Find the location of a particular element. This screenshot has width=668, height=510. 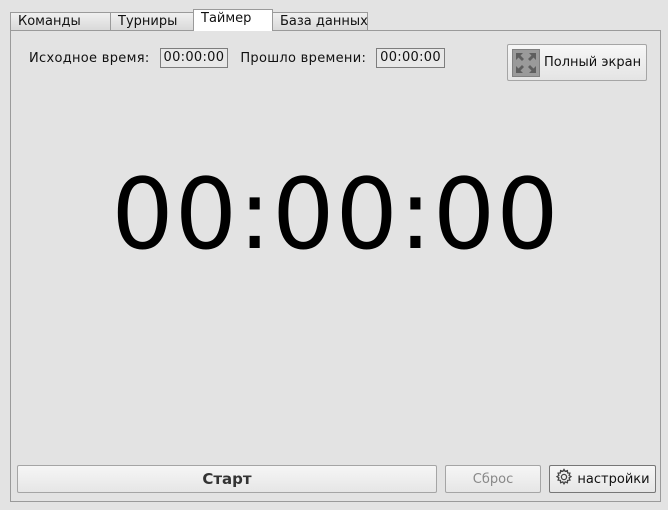

fullscreen-button: Полный экран is located at coordinates (577, 62).